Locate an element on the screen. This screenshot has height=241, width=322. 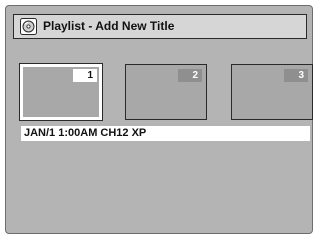
title-bar: Playlist - Add New Title is located at coordinates (160, 26).